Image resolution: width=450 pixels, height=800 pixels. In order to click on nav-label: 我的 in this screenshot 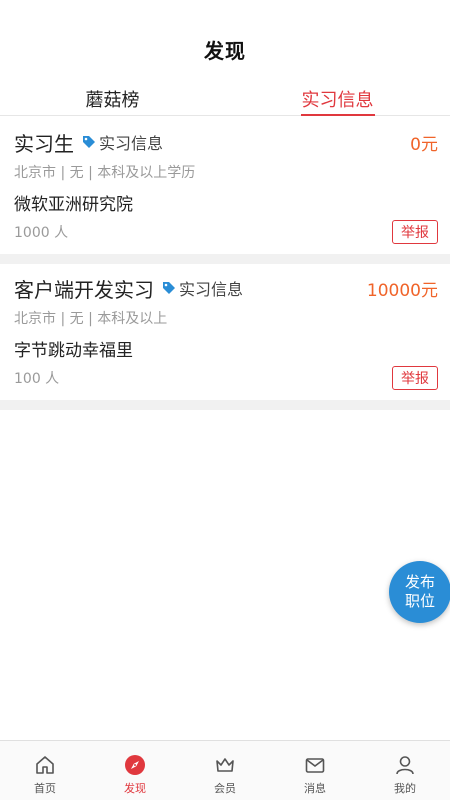, I will do `click(405, 788)`.